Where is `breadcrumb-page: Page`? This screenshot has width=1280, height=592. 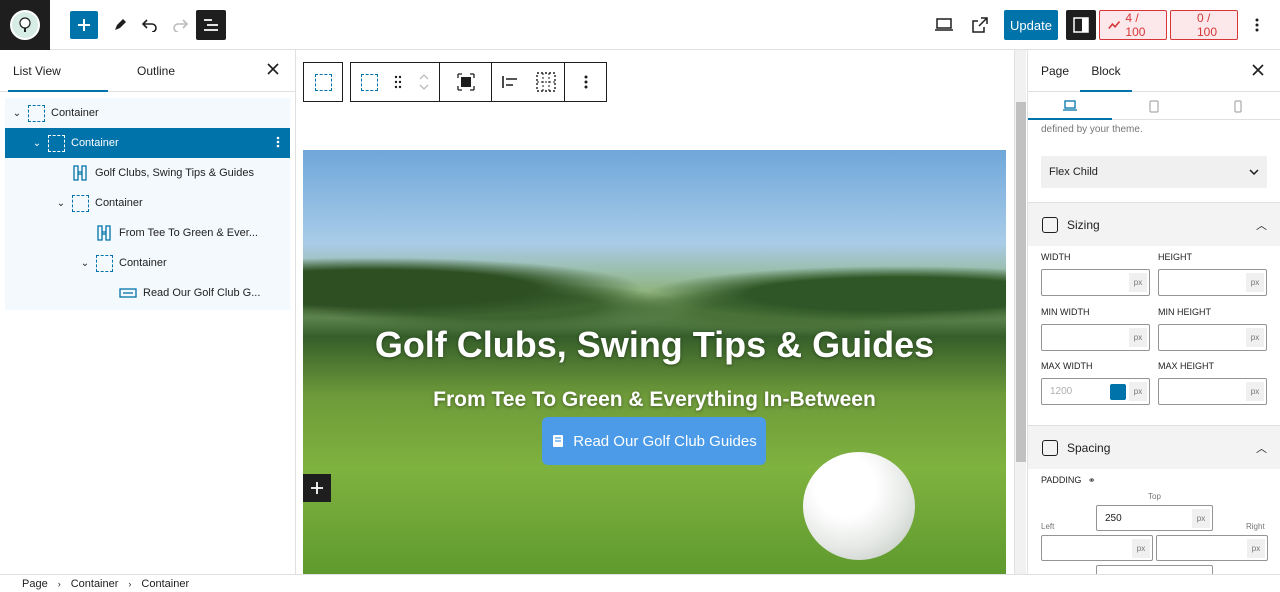 breadcrumb-page: Page is located at coordinates (35, 584).